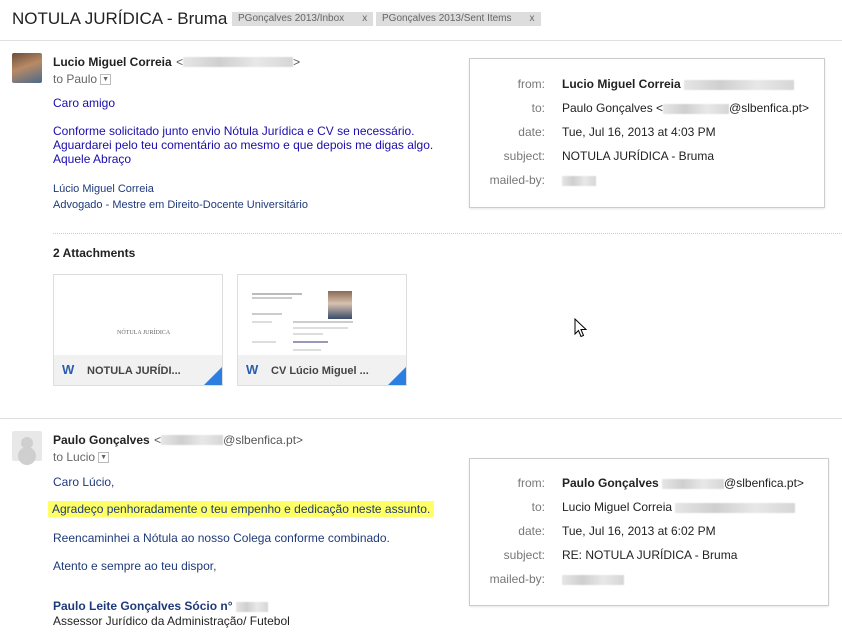 This screenshot has width=842, height=636. I want to click on sender-name: Paulo Gonçalves, so click(101, 440).